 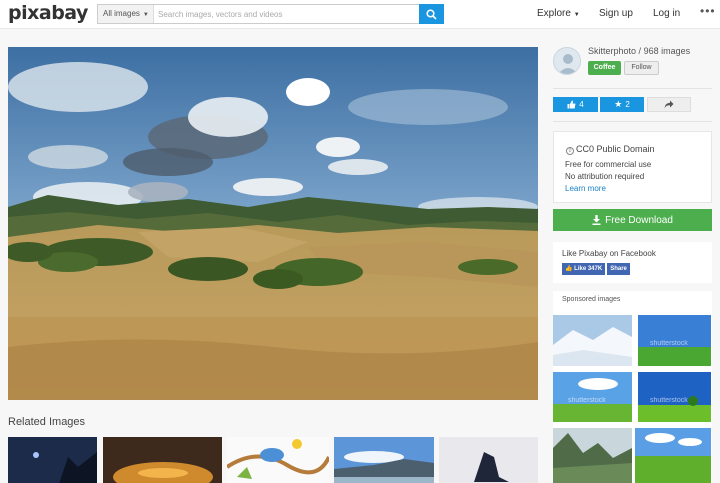 I want to click on search-button, so click(x=431, y=14).